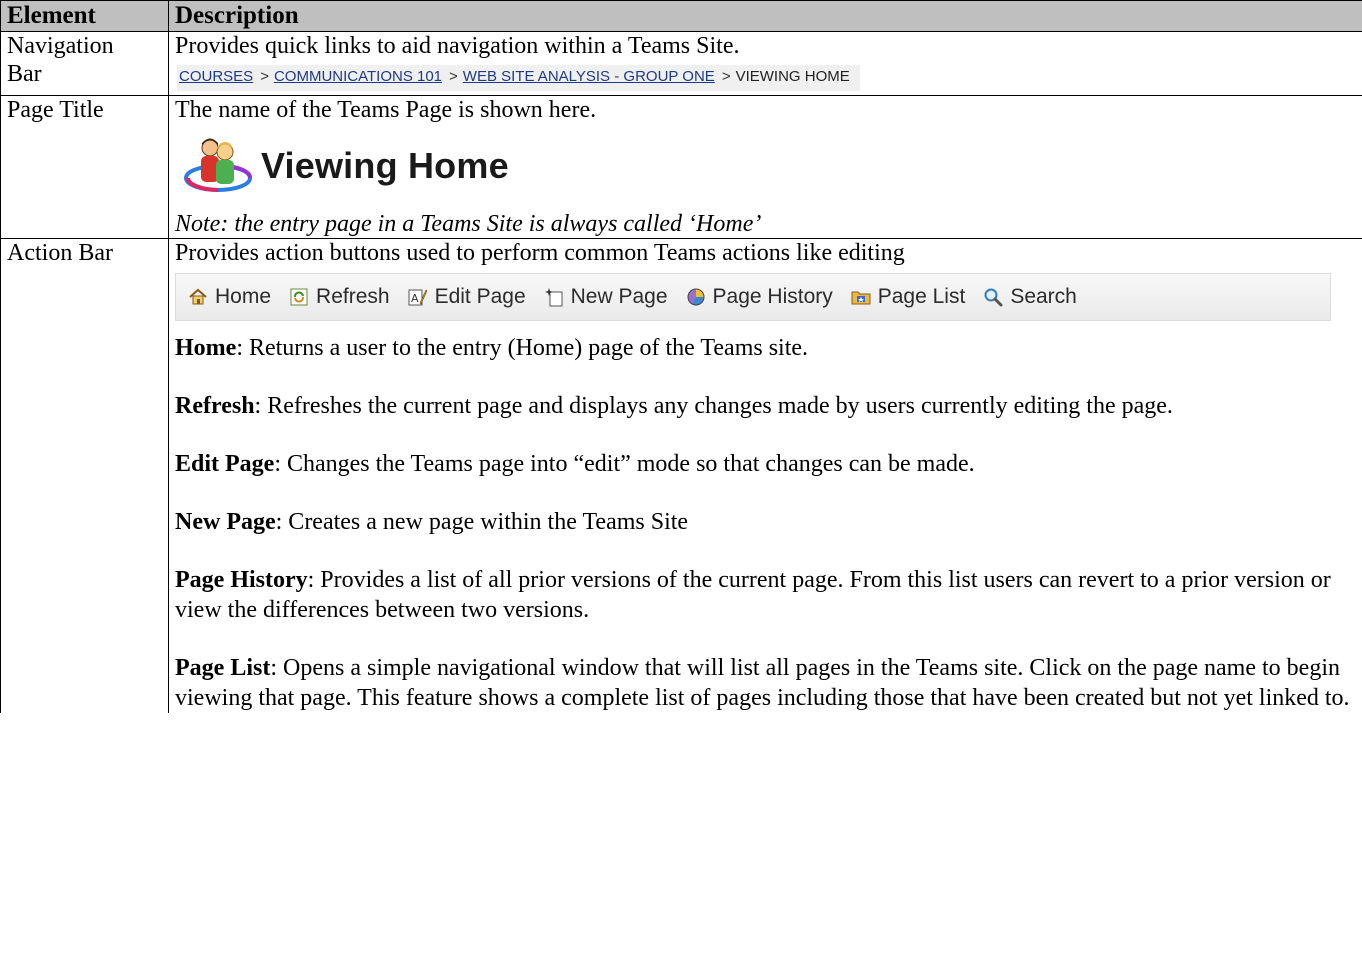  I want to click on new-page-button: New Page, so click(606, 297).